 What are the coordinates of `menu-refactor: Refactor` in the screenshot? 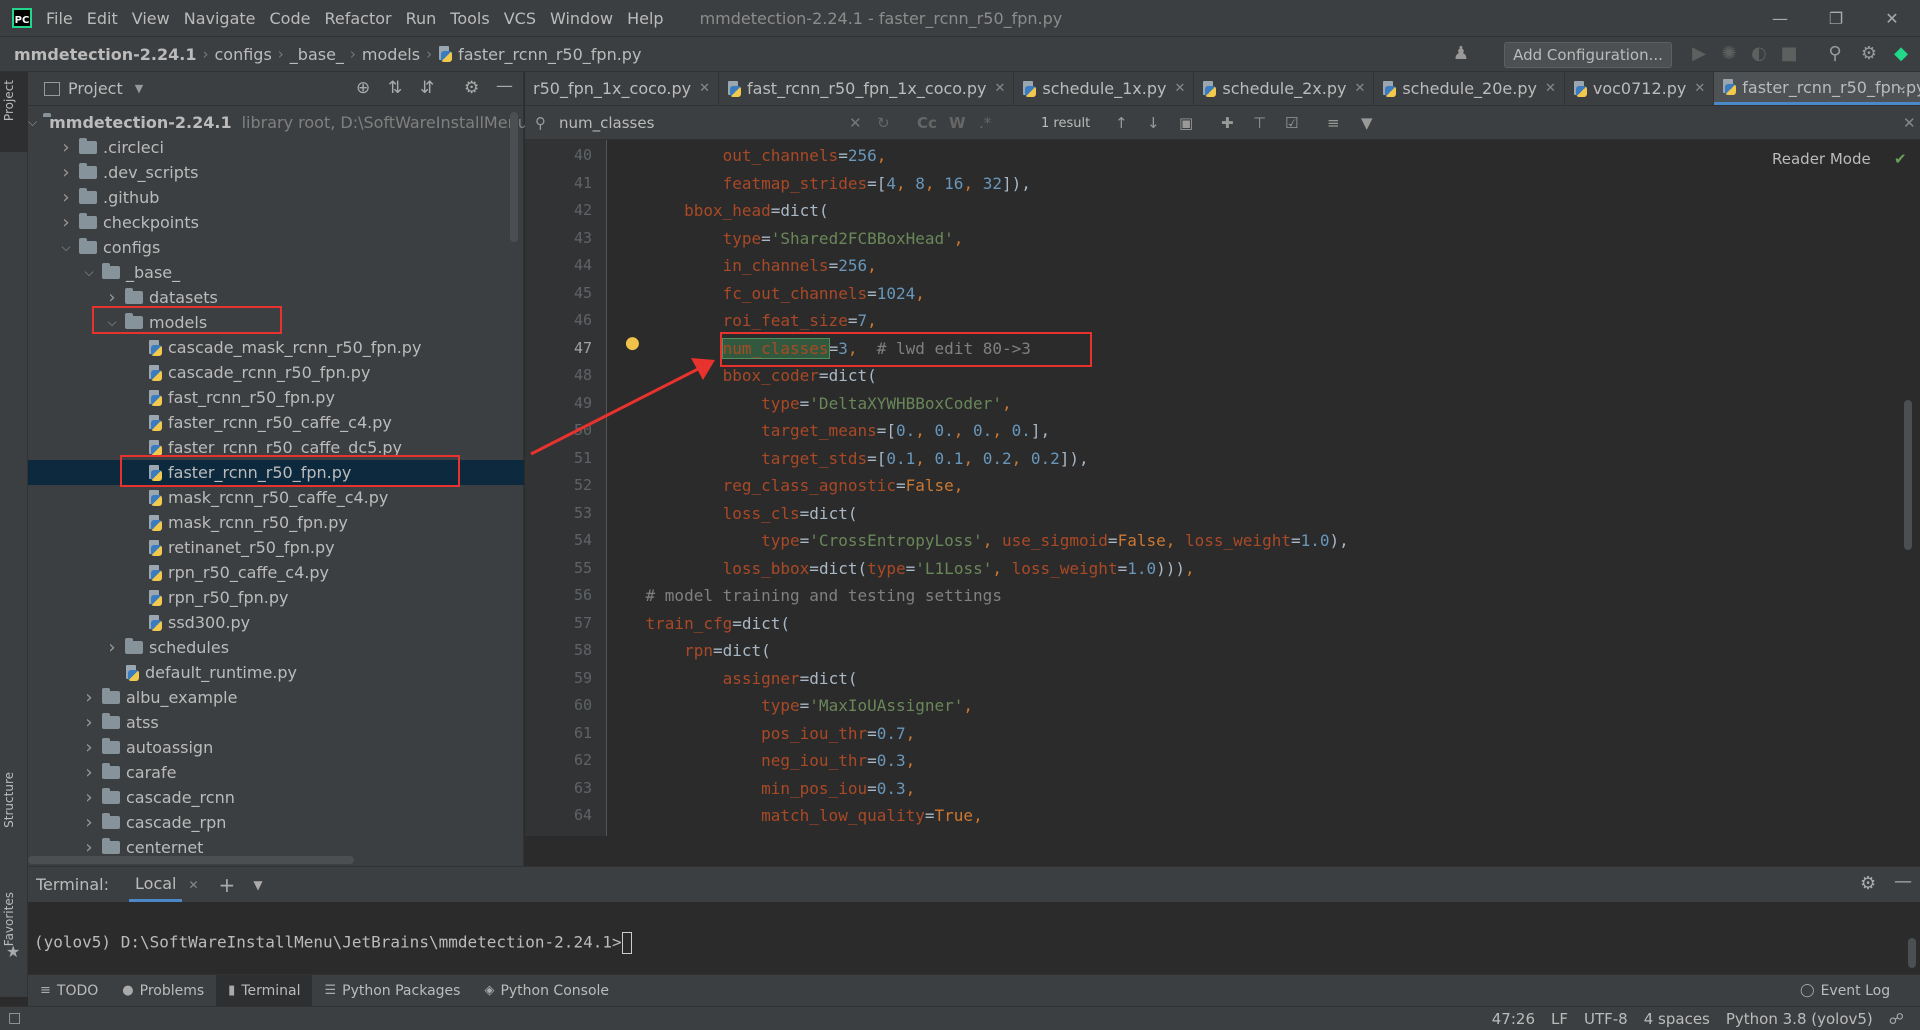 It's located at (357, 18).